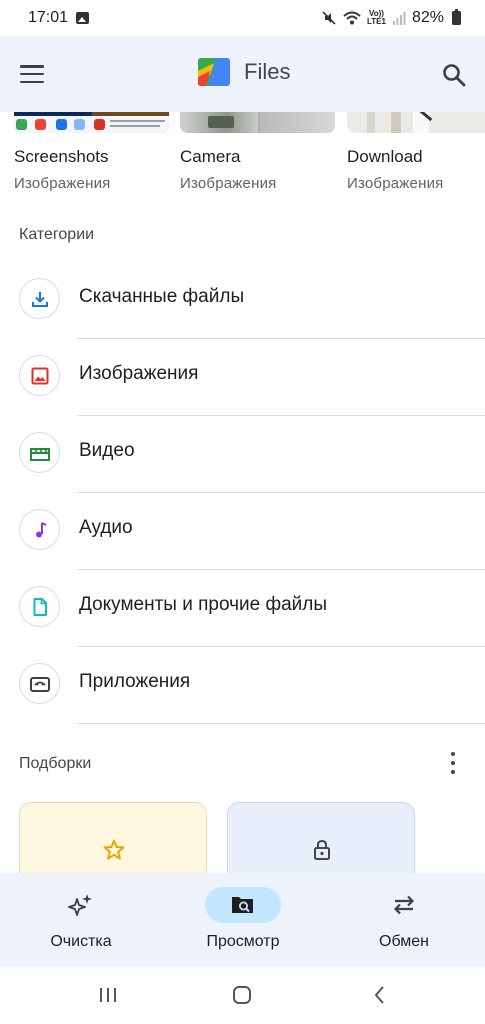 The height and width of the screenshot is (1024, 485). What do you see at coordinates (242, 18) in the screenshot?
I see `status-bar: 17:01 Vo)) LTE1 82%` at bounding box center [242, 18].